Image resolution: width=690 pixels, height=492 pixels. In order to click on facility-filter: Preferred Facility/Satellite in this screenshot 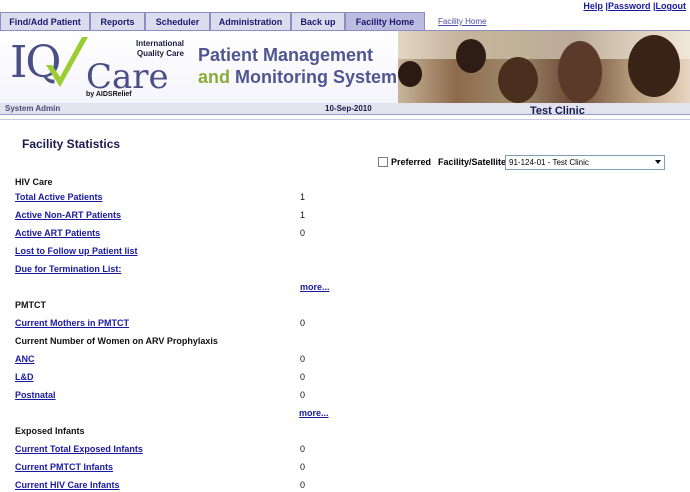, I will do `click(442, 162)`.